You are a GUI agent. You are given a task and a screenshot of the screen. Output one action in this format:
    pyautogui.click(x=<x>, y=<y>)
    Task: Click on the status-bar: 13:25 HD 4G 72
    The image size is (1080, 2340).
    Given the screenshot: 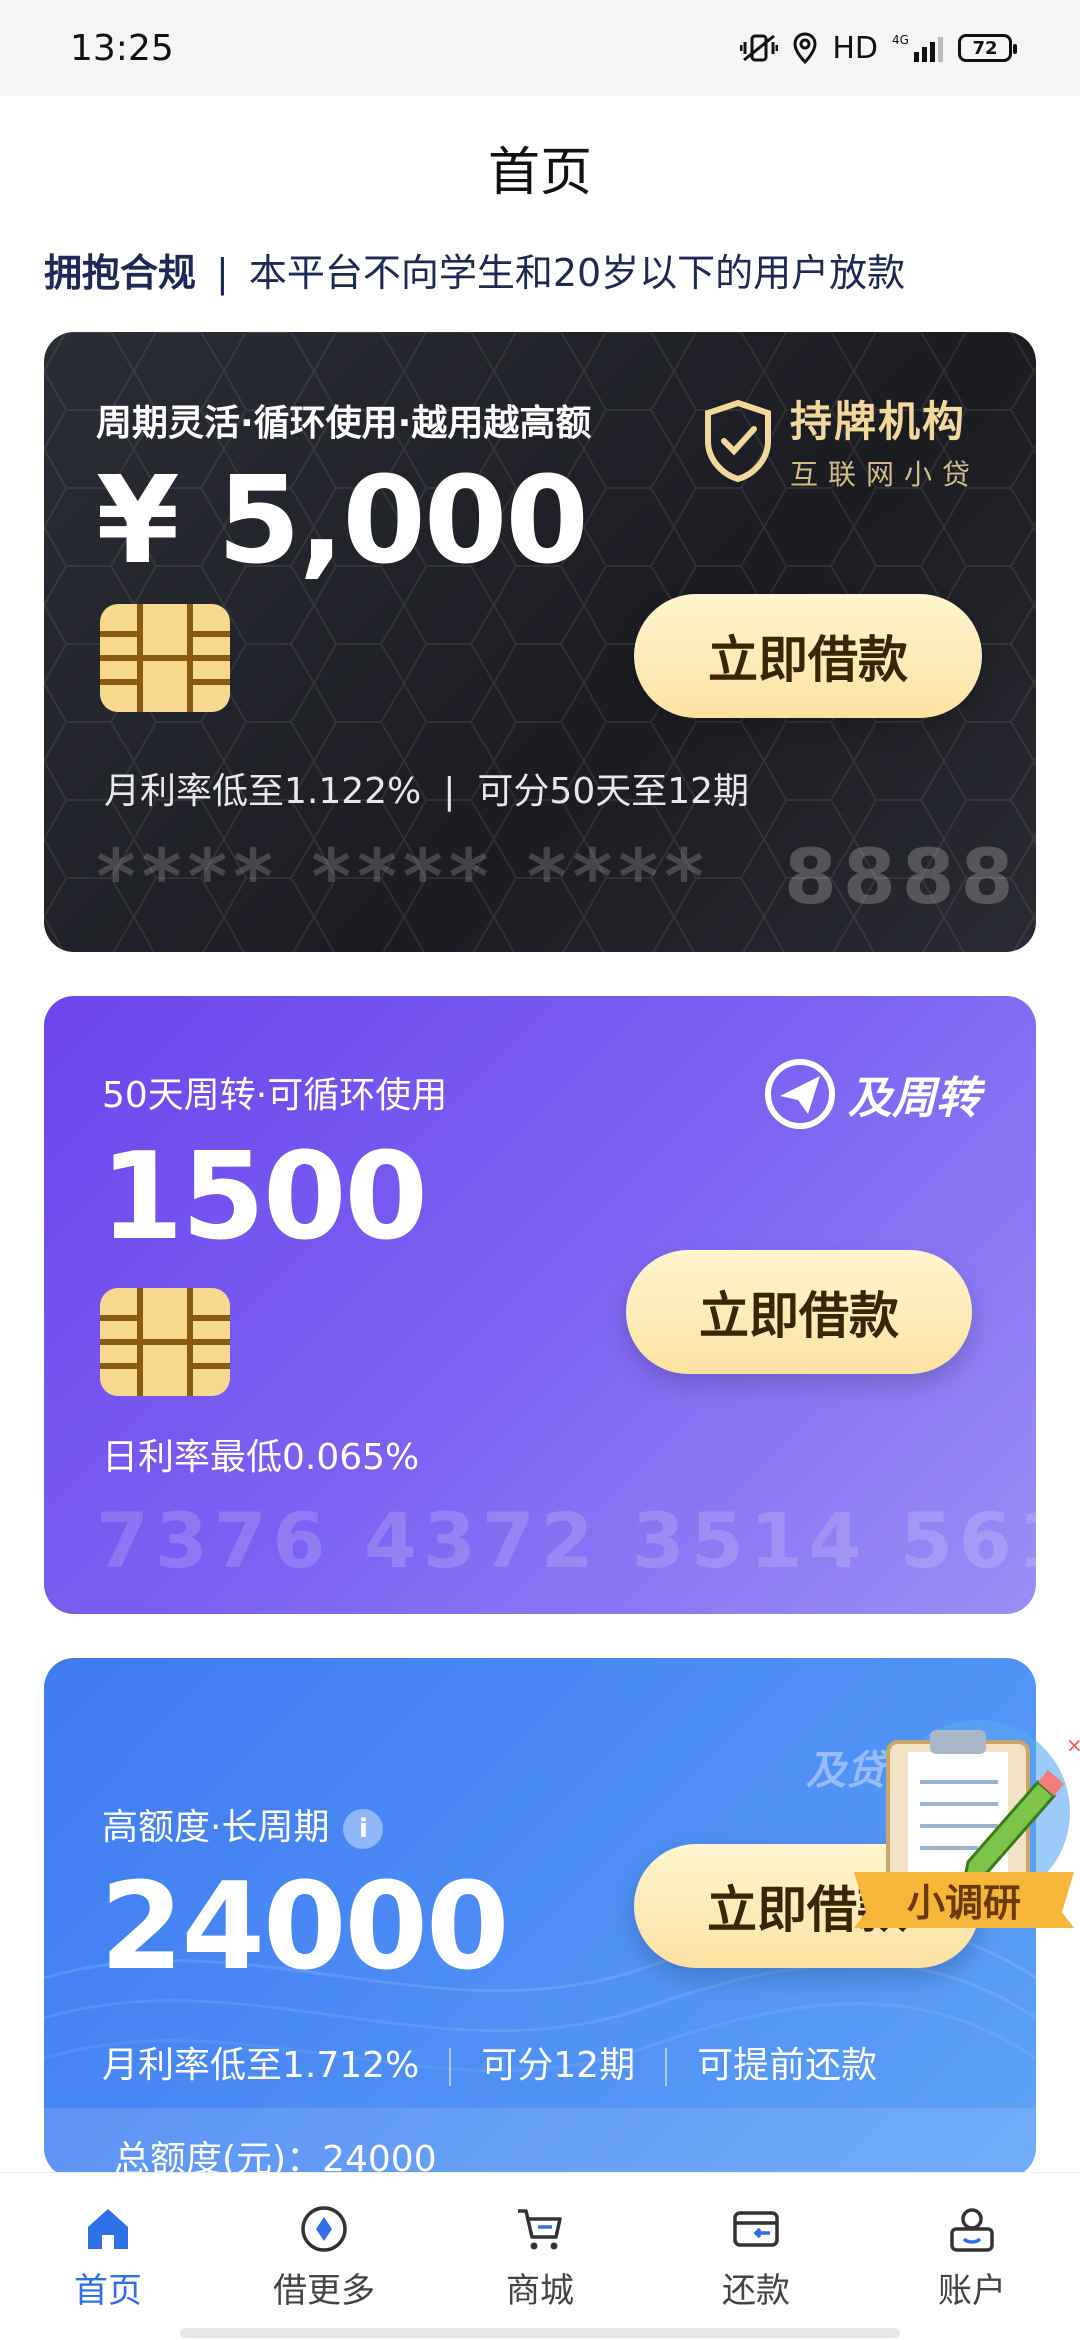 What is the action you would take?
    pyautogui.click(x=540, y=48)
    